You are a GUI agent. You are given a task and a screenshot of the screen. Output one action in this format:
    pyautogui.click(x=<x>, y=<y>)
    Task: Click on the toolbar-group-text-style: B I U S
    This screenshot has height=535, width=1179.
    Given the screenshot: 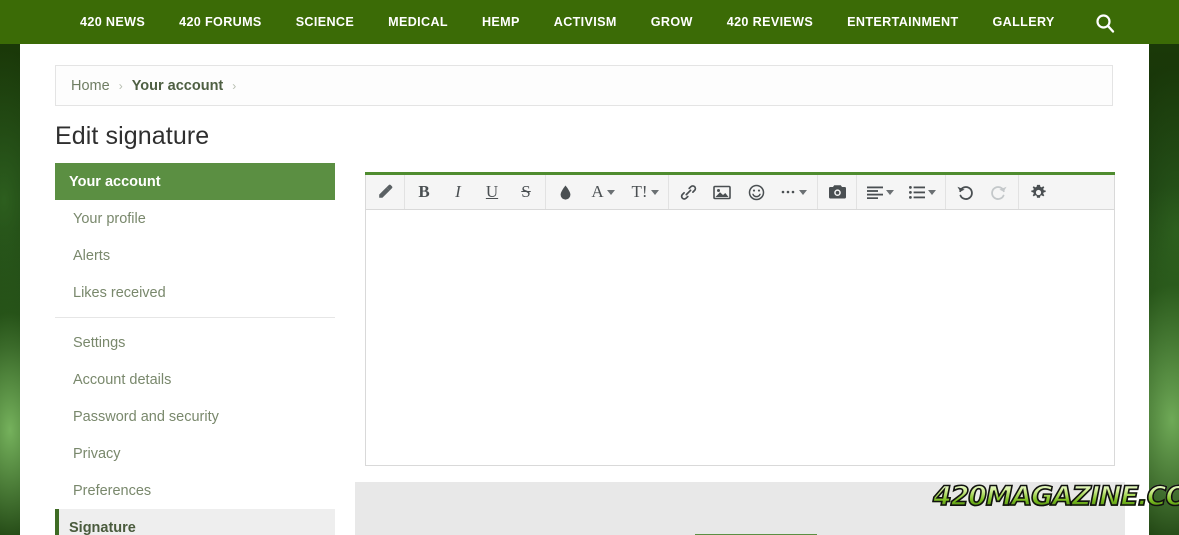 What is the action you would take?
    pyautogui.click(x=475, y=192)
    